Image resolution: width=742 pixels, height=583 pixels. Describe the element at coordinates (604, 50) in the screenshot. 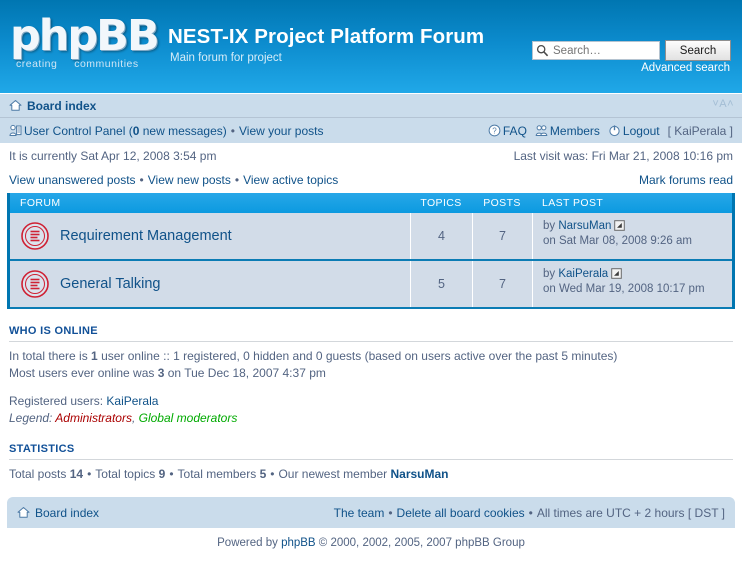

I see `search-input` at that location.